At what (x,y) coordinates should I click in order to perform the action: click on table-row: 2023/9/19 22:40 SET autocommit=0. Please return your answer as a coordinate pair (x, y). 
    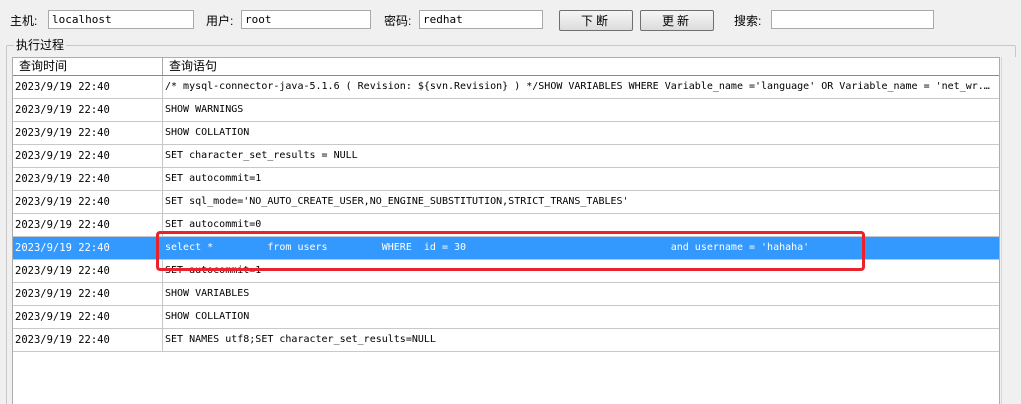
    Looking at the image, I should click on (506, 225).